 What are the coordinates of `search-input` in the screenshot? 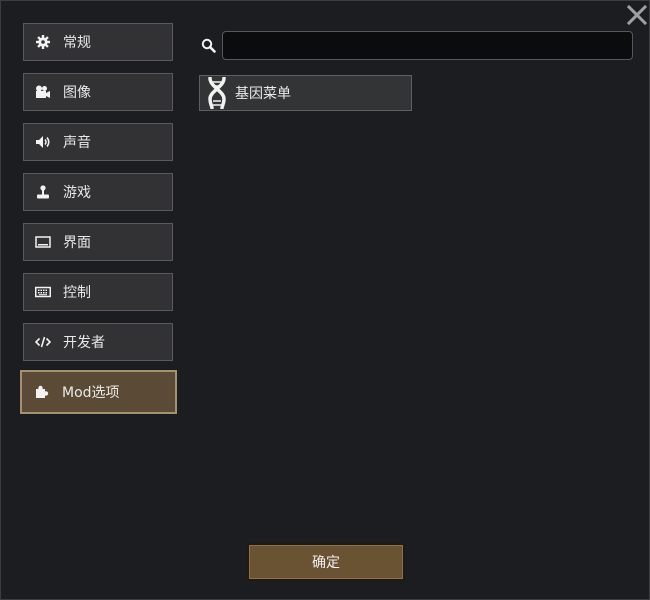 It's located at (427, 45).